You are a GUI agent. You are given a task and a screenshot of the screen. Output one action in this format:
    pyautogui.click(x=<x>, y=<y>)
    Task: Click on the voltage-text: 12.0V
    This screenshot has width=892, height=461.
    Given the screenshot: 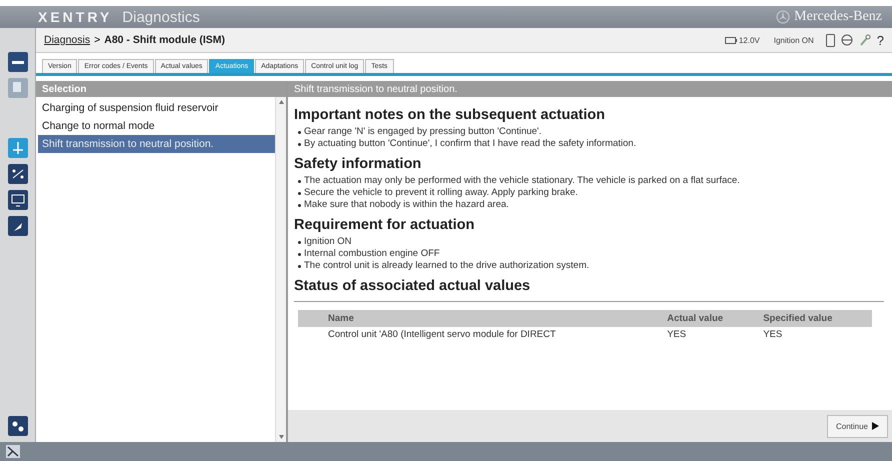 What is the action you would take?
    pyautogui.click(x=749, y=40)
    